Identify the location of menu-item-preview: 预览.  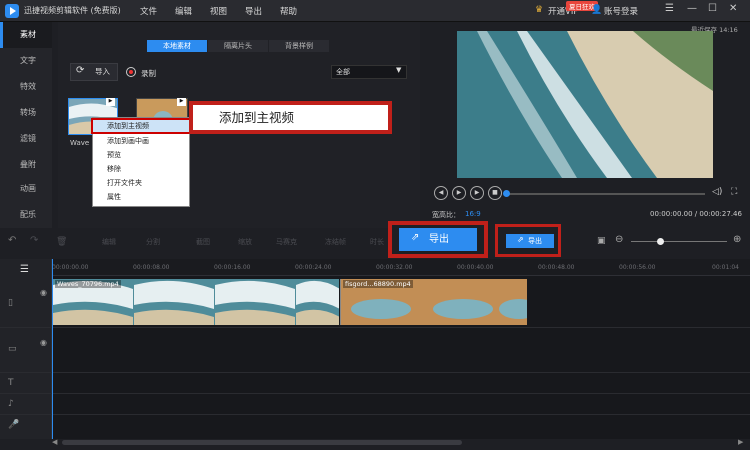
(141, 155).